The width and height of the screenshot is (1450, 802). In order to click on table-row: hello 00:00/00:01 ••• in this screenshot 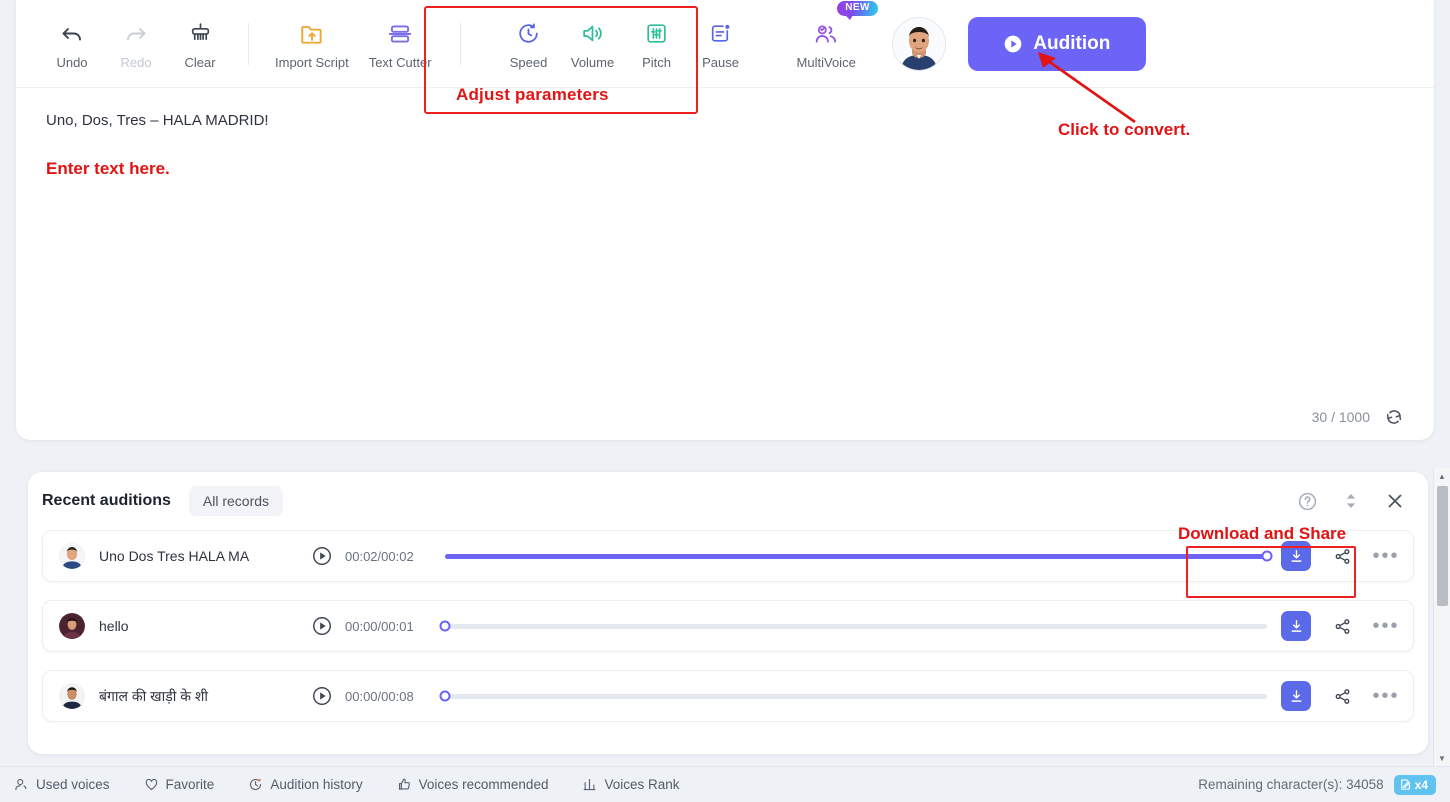, I will do `click(728, 626)`.